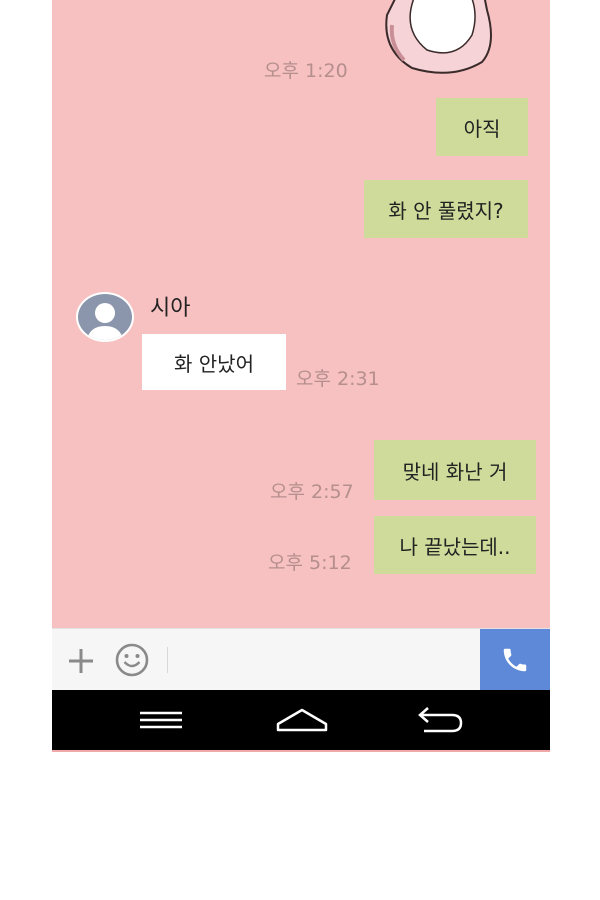  What do you see at coordinates (161, 720) in the screenshot?
I see `menu-icon` at bounding box center [161, 720].